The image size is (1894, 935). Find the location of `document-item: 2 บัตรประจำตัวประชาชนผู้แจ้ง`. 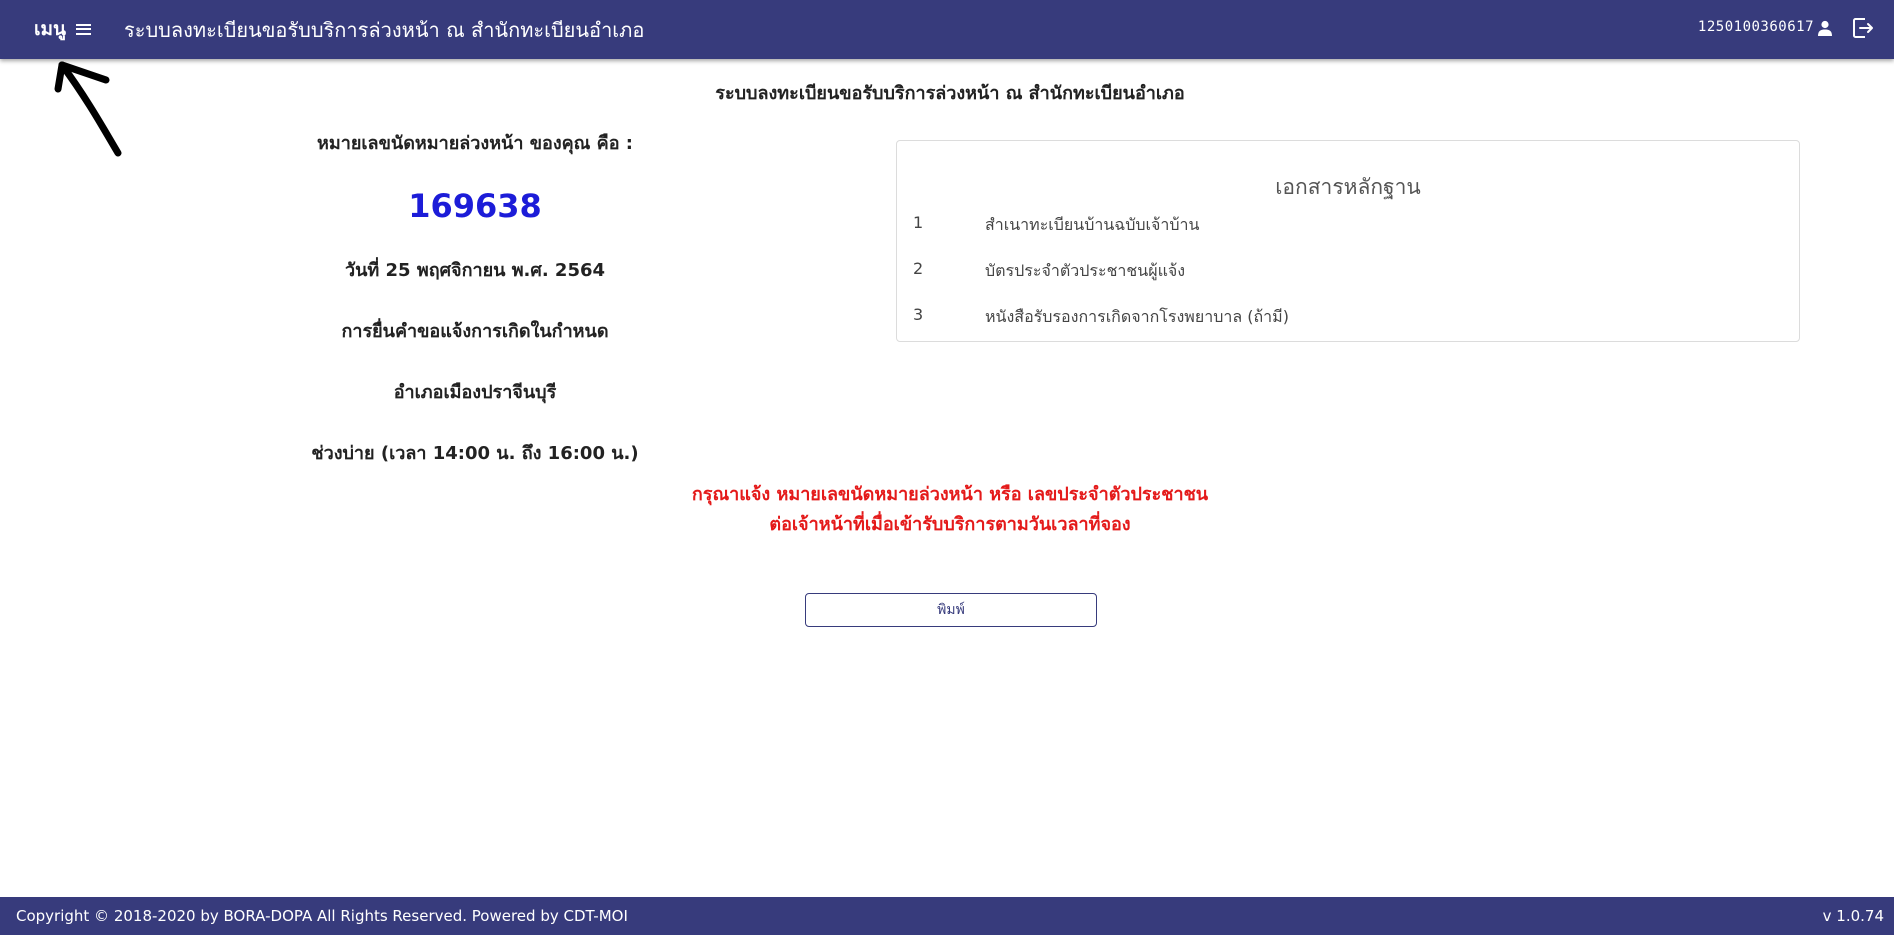

document-item: 2 บัตรประจำตัวประชาชนผู้แจ้ง is located at coordinates (1049, 271).